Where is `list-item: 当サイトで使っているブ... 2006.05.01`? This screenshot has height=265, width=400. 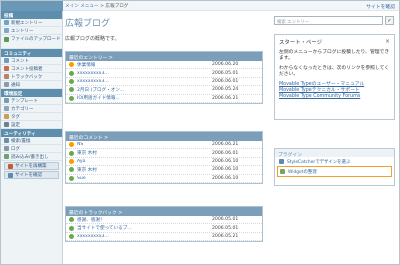
list-item: 当サイトで使っているブ... 2006.05.01 is located at coordinates (164, 228).